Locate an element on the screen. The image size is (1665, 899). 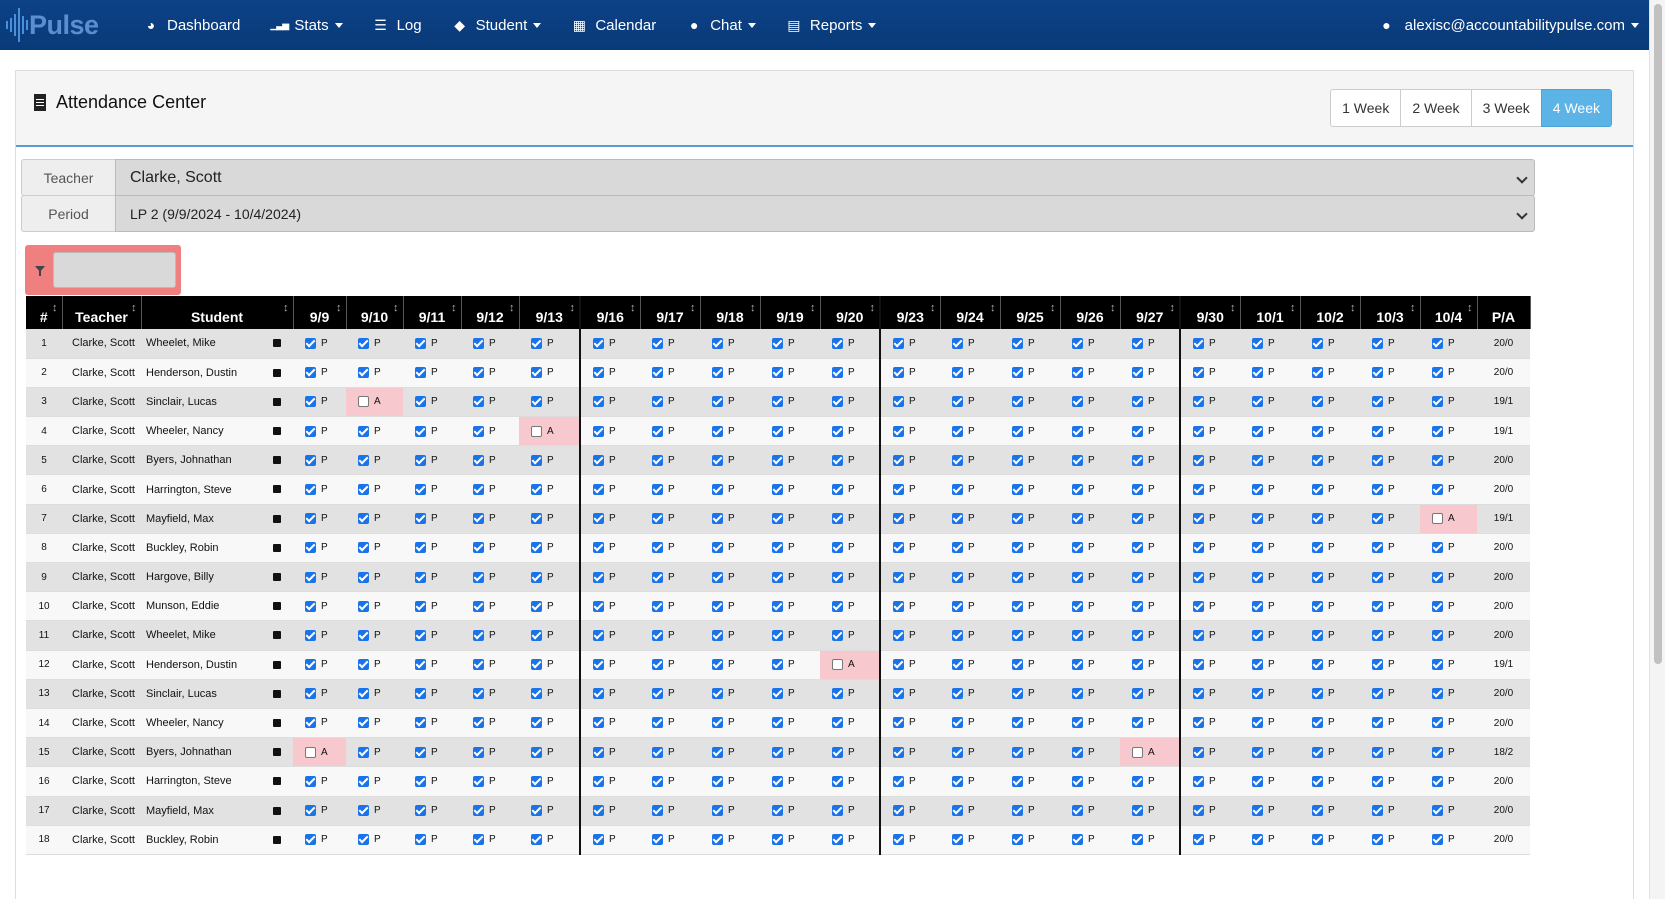
col-header-date: 9/10 ↕ is located at coordinates (375, 312).